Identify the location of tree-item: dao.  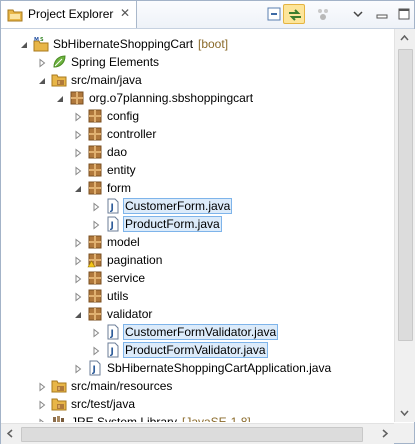
(197, 152).